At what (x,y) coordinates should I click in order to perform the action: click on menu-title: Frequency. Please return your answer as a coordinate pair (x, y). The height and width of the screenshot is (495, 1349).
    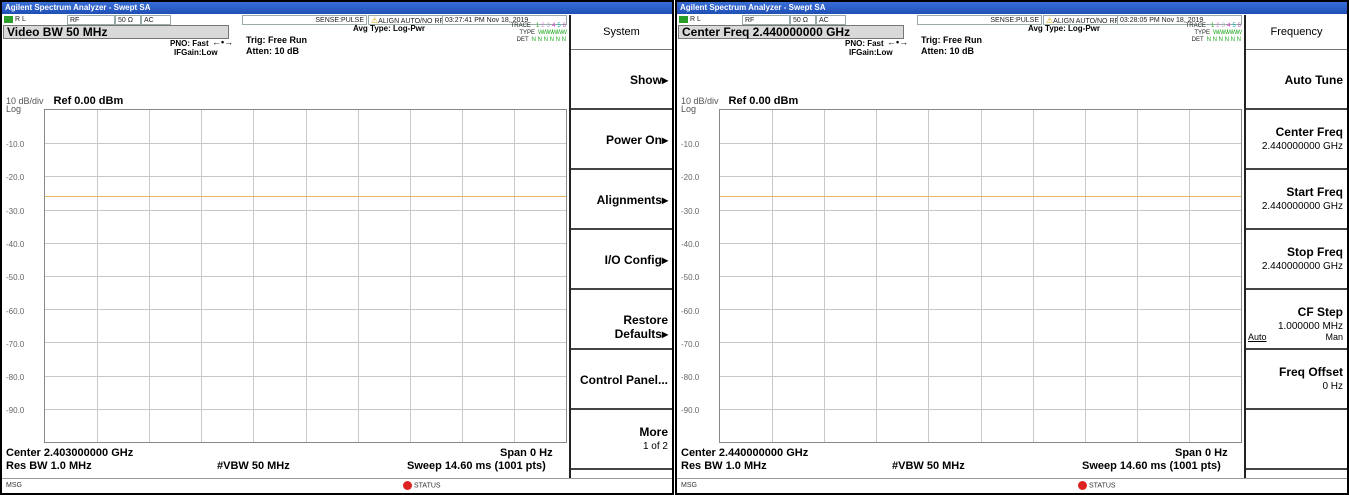
    Looking at the image, I should click on (1296, 32).